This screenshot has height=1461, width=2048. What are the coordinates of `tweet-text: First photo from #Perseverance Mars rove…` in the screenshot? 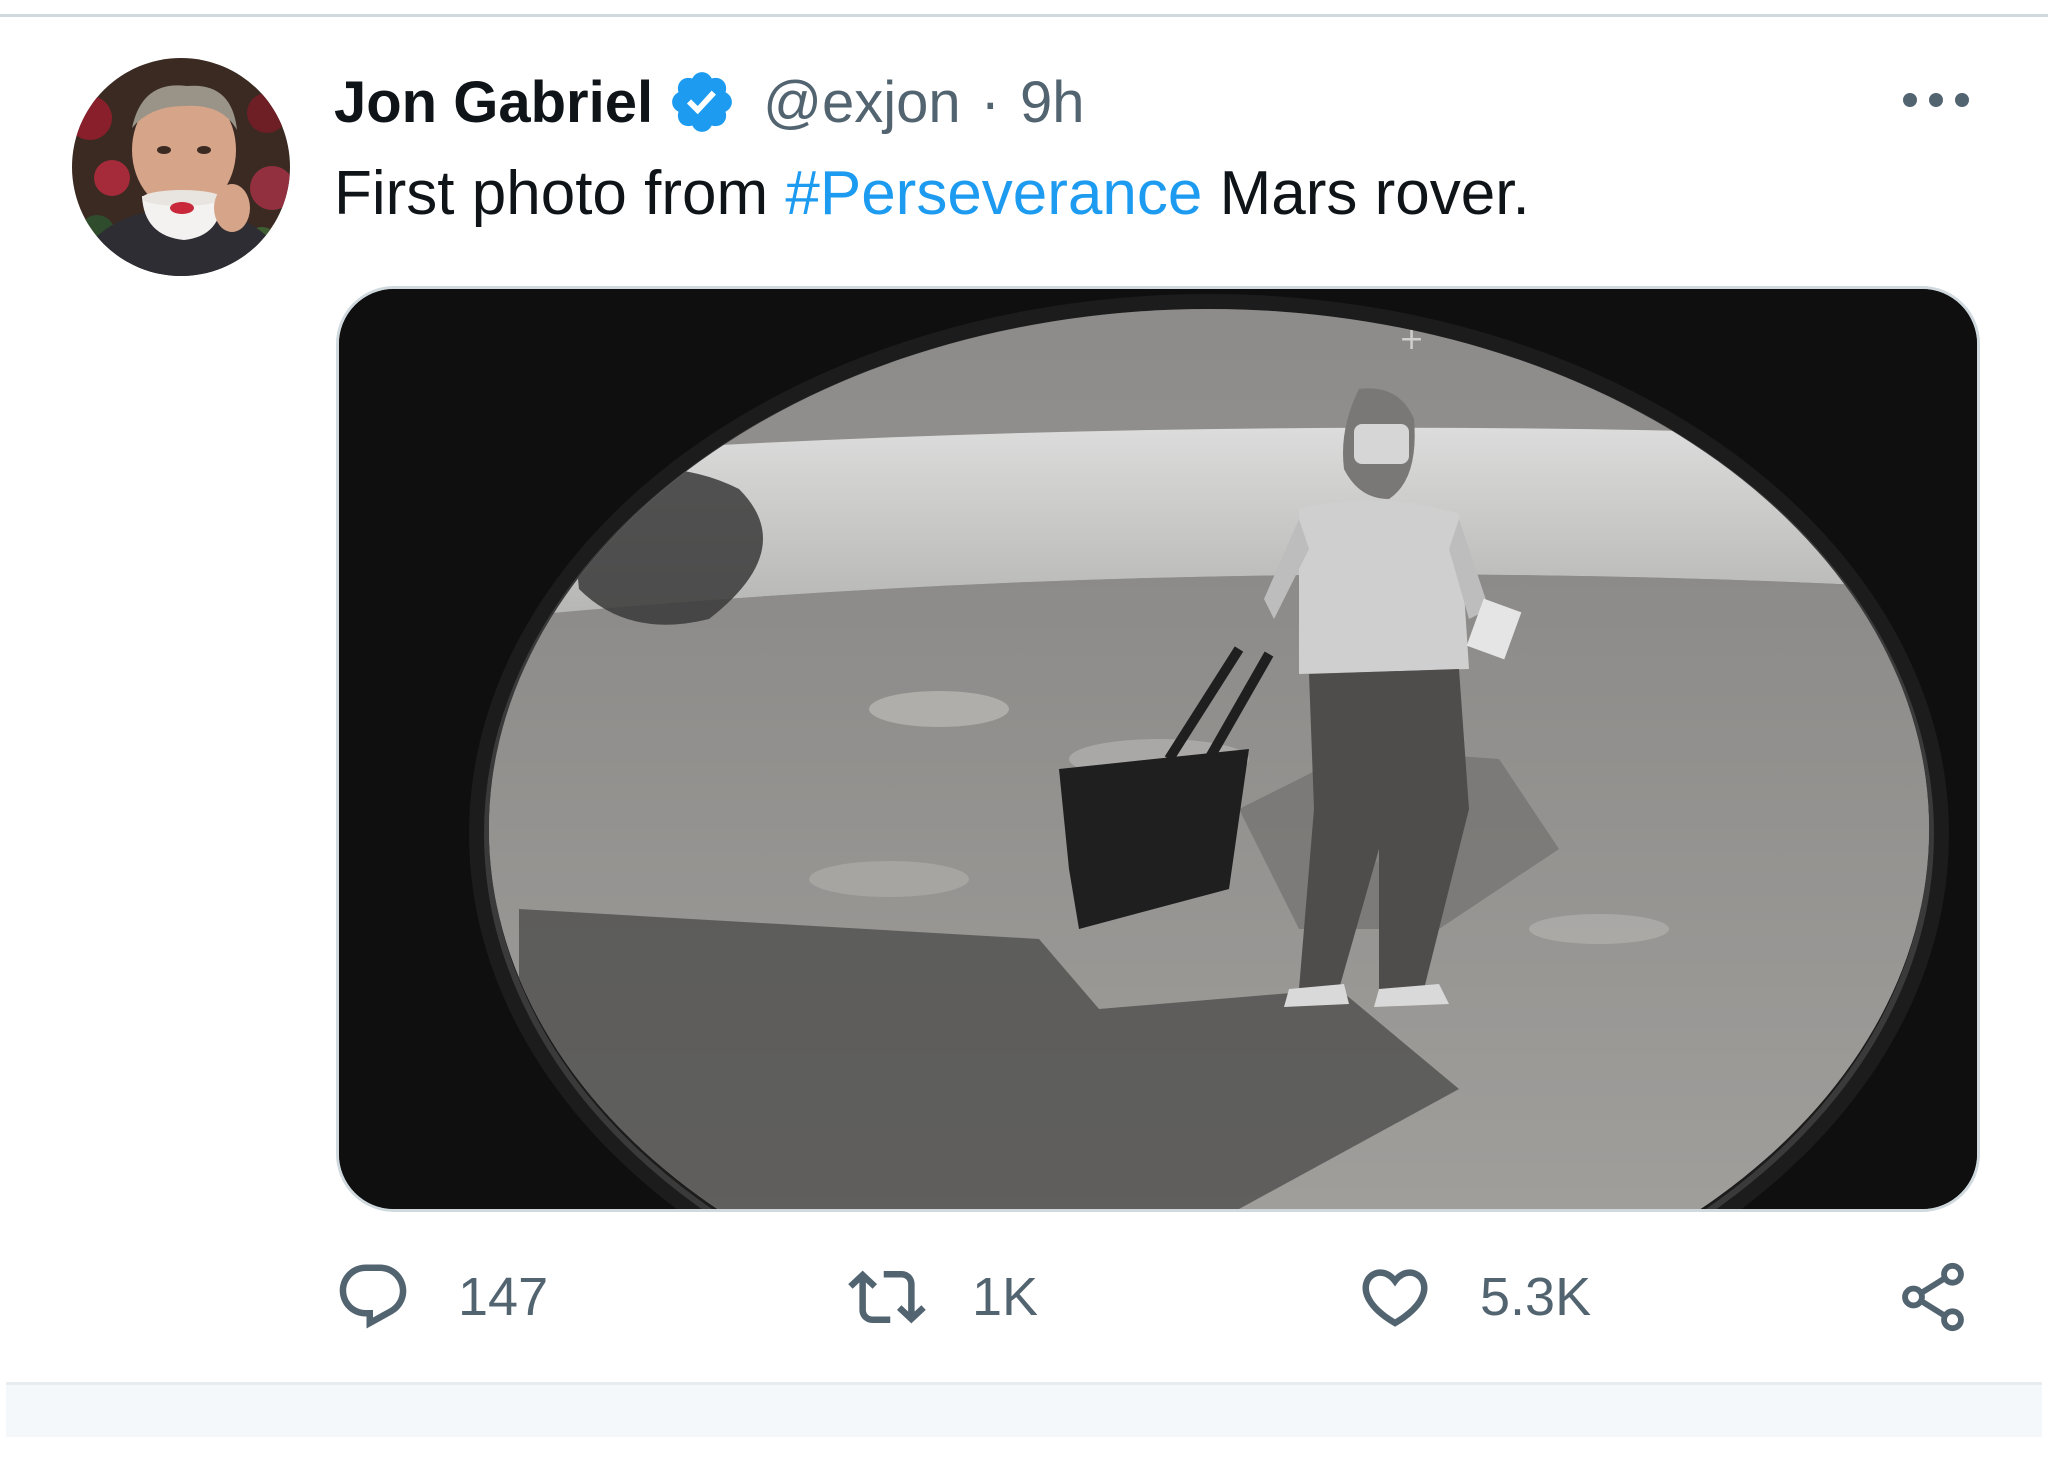 It's located at (932, 193).